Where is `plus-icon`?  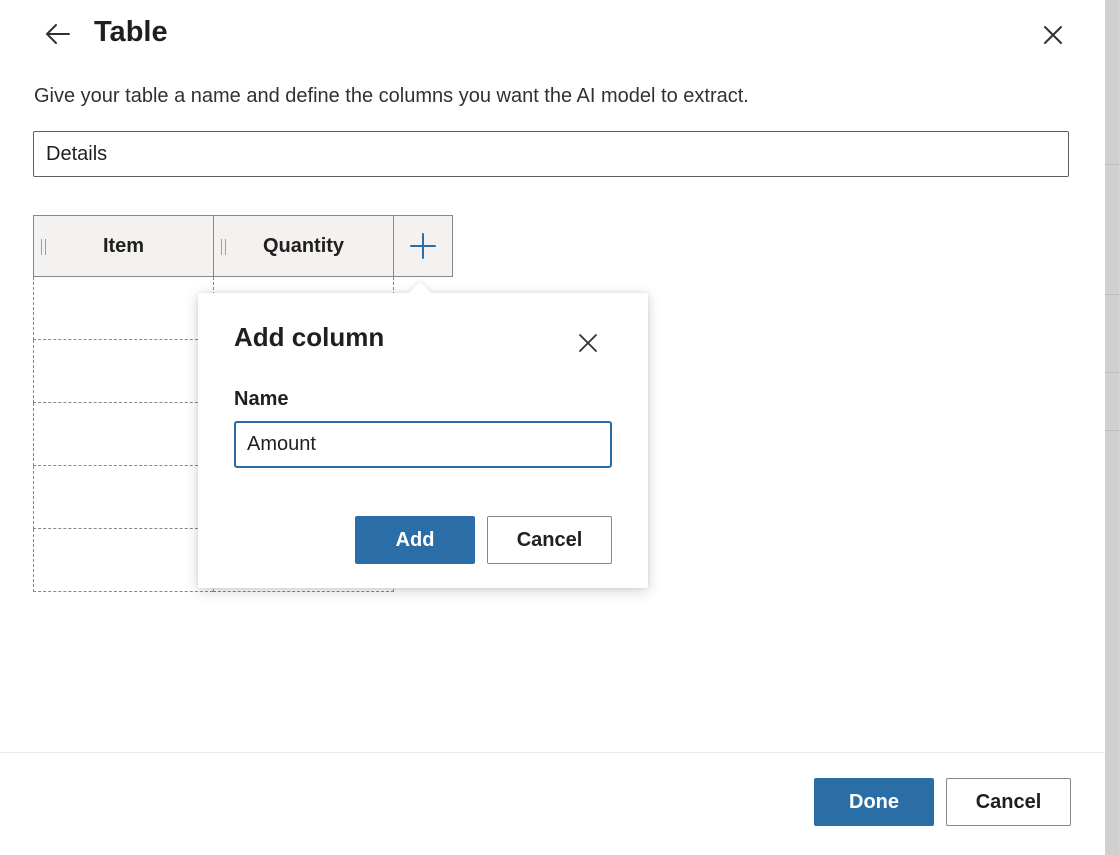 plus-icon is located at coordinates (423, 246).